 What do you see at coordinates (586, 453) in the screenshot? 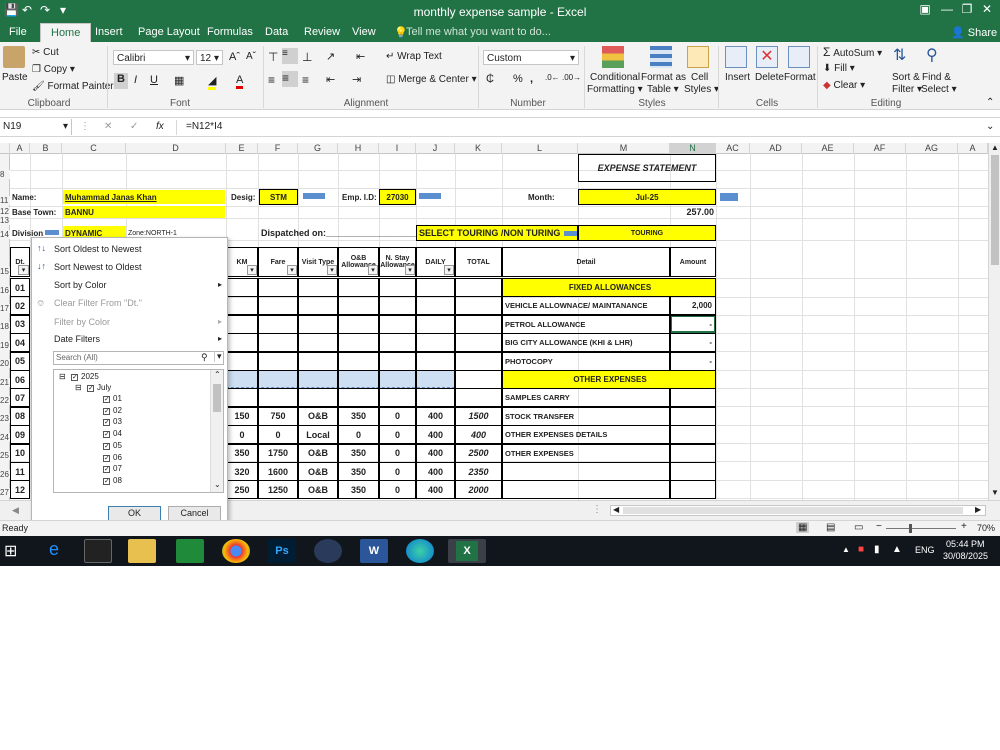
I see `detail-cell: OTHER EXPENSES` at bounding box center [586, 453].